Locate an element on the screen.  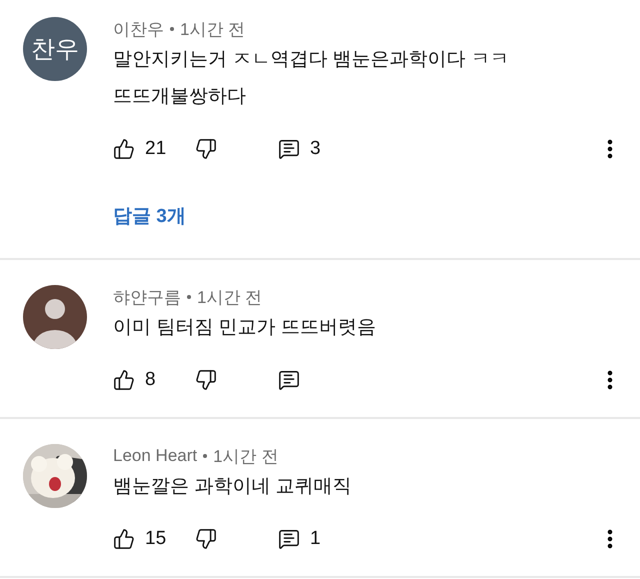
author-name: 햐얀구름 is located at coordinates (147, 297).